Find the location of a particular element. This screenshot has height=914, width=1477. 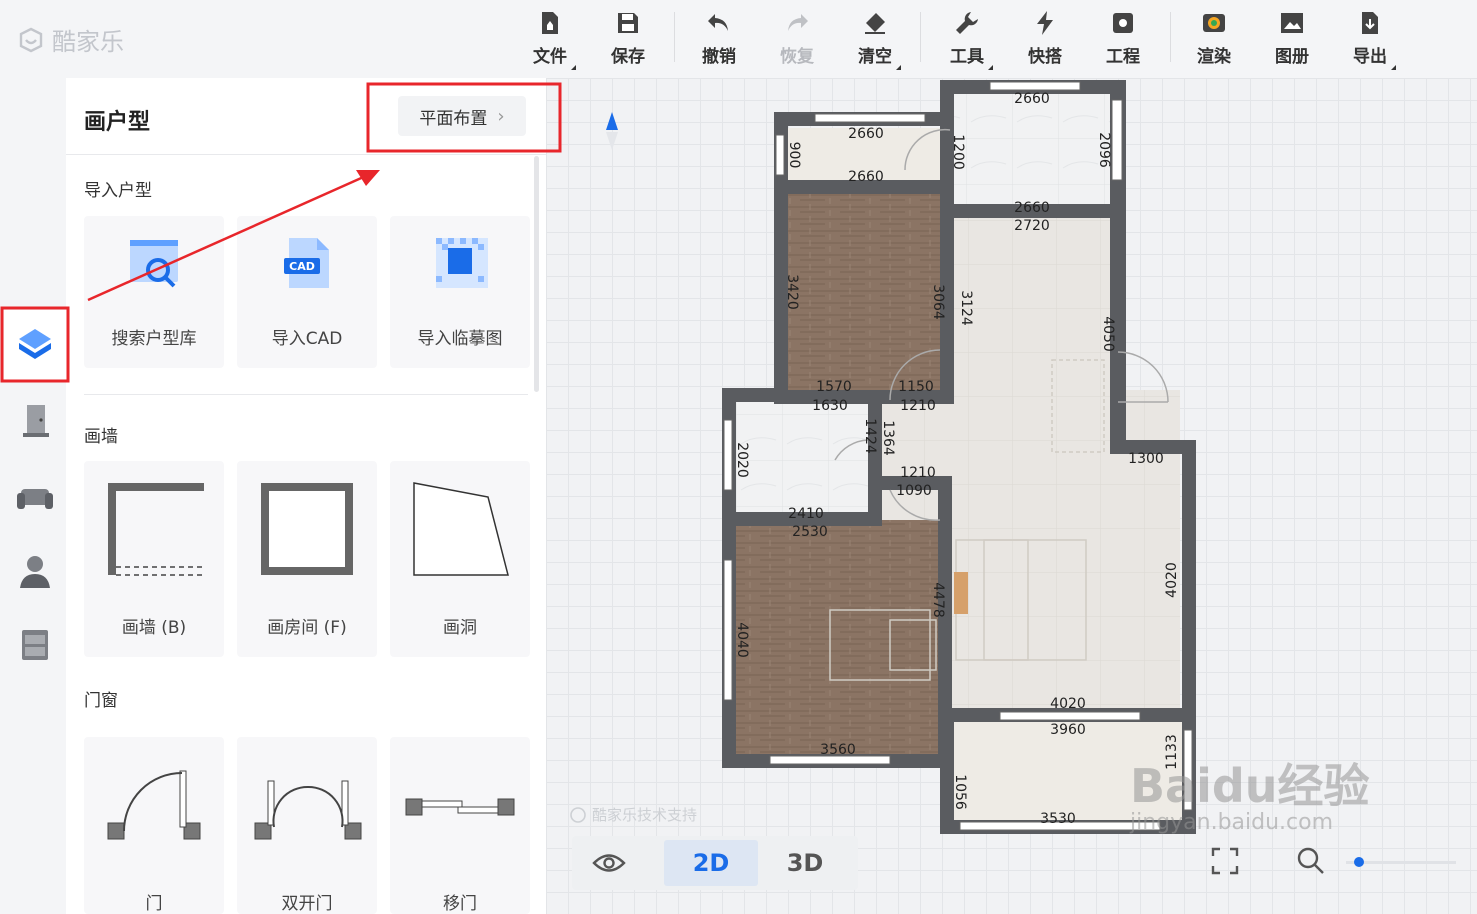

nightstand is located at coordinates (961, 593).